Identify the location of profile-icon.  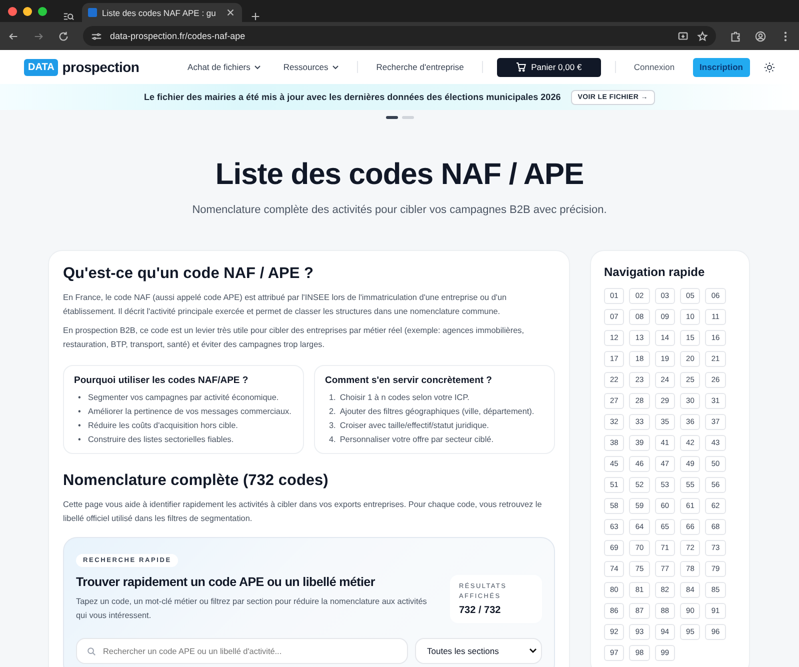
(760, 36).